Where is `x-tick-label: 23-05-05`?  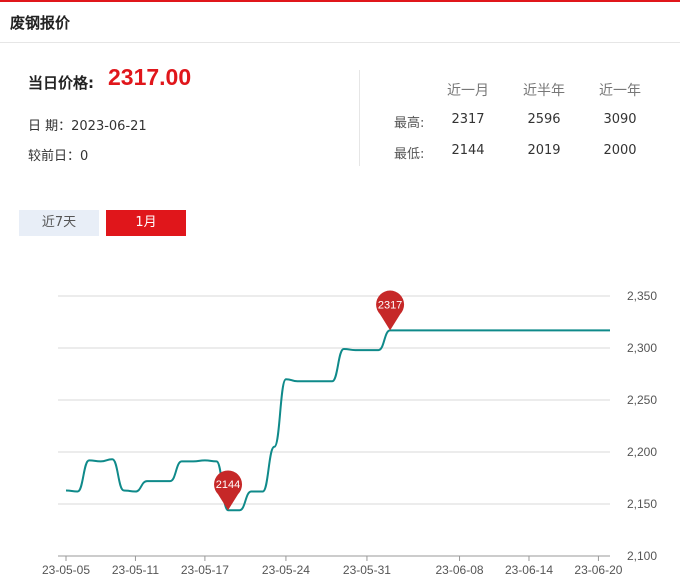 x-tick-label: 23-05-05 is located at coordinates (66, 570).